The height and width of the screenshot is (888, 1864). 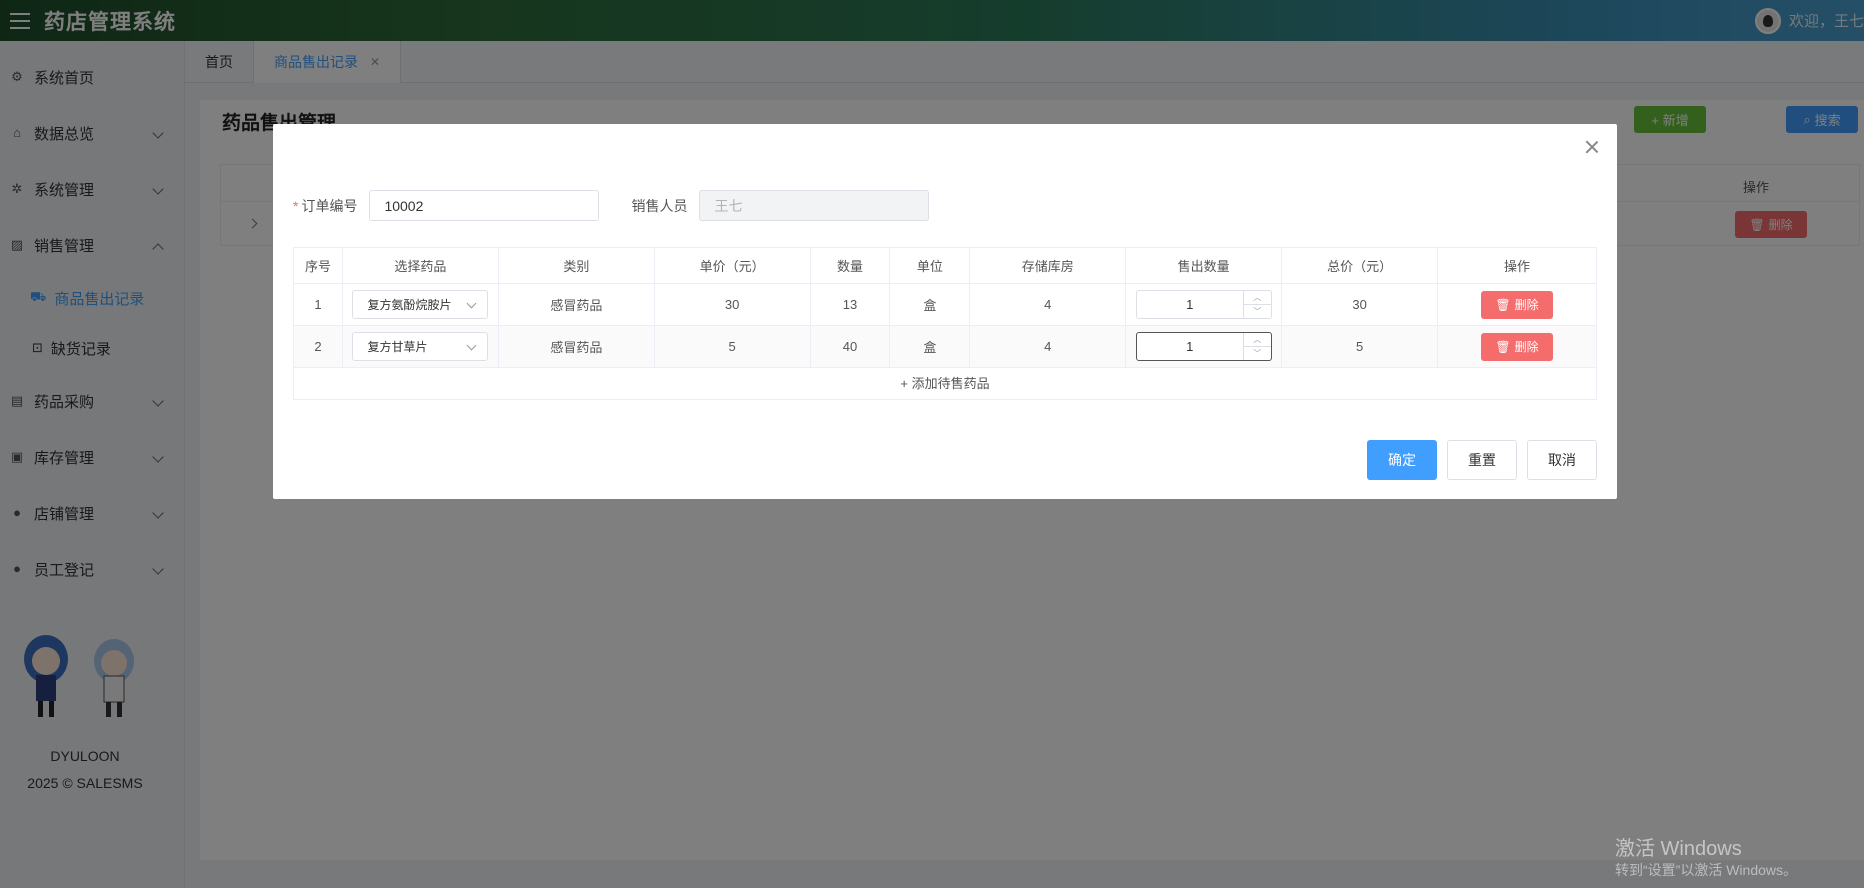 What do you see at coordinates (1482, 460) in the screenshot?
I see `reset-button: 重置` at bounding box center [1482, 460].